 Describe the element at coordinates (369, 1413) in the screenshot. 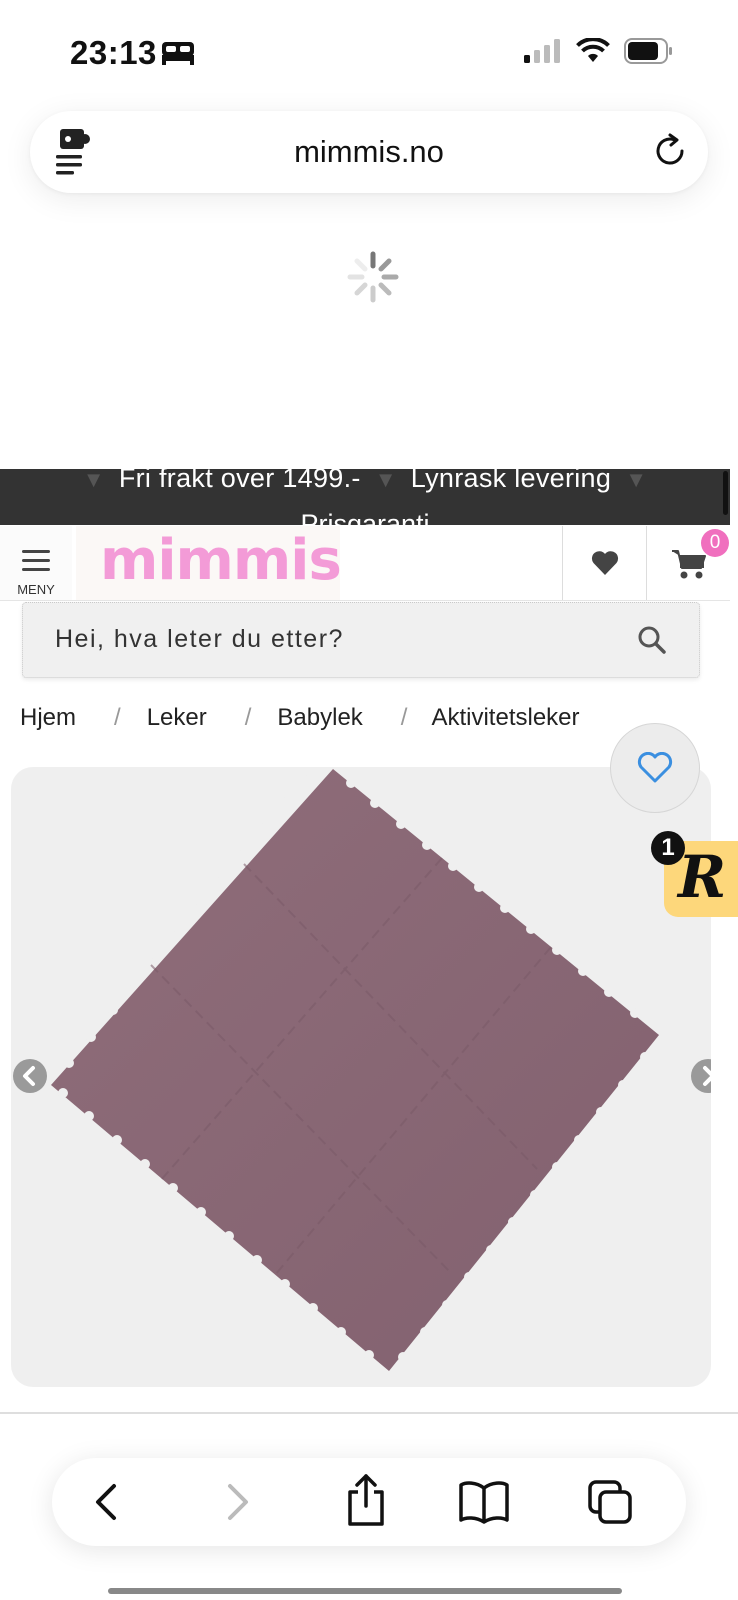

I see `divider` at that location.